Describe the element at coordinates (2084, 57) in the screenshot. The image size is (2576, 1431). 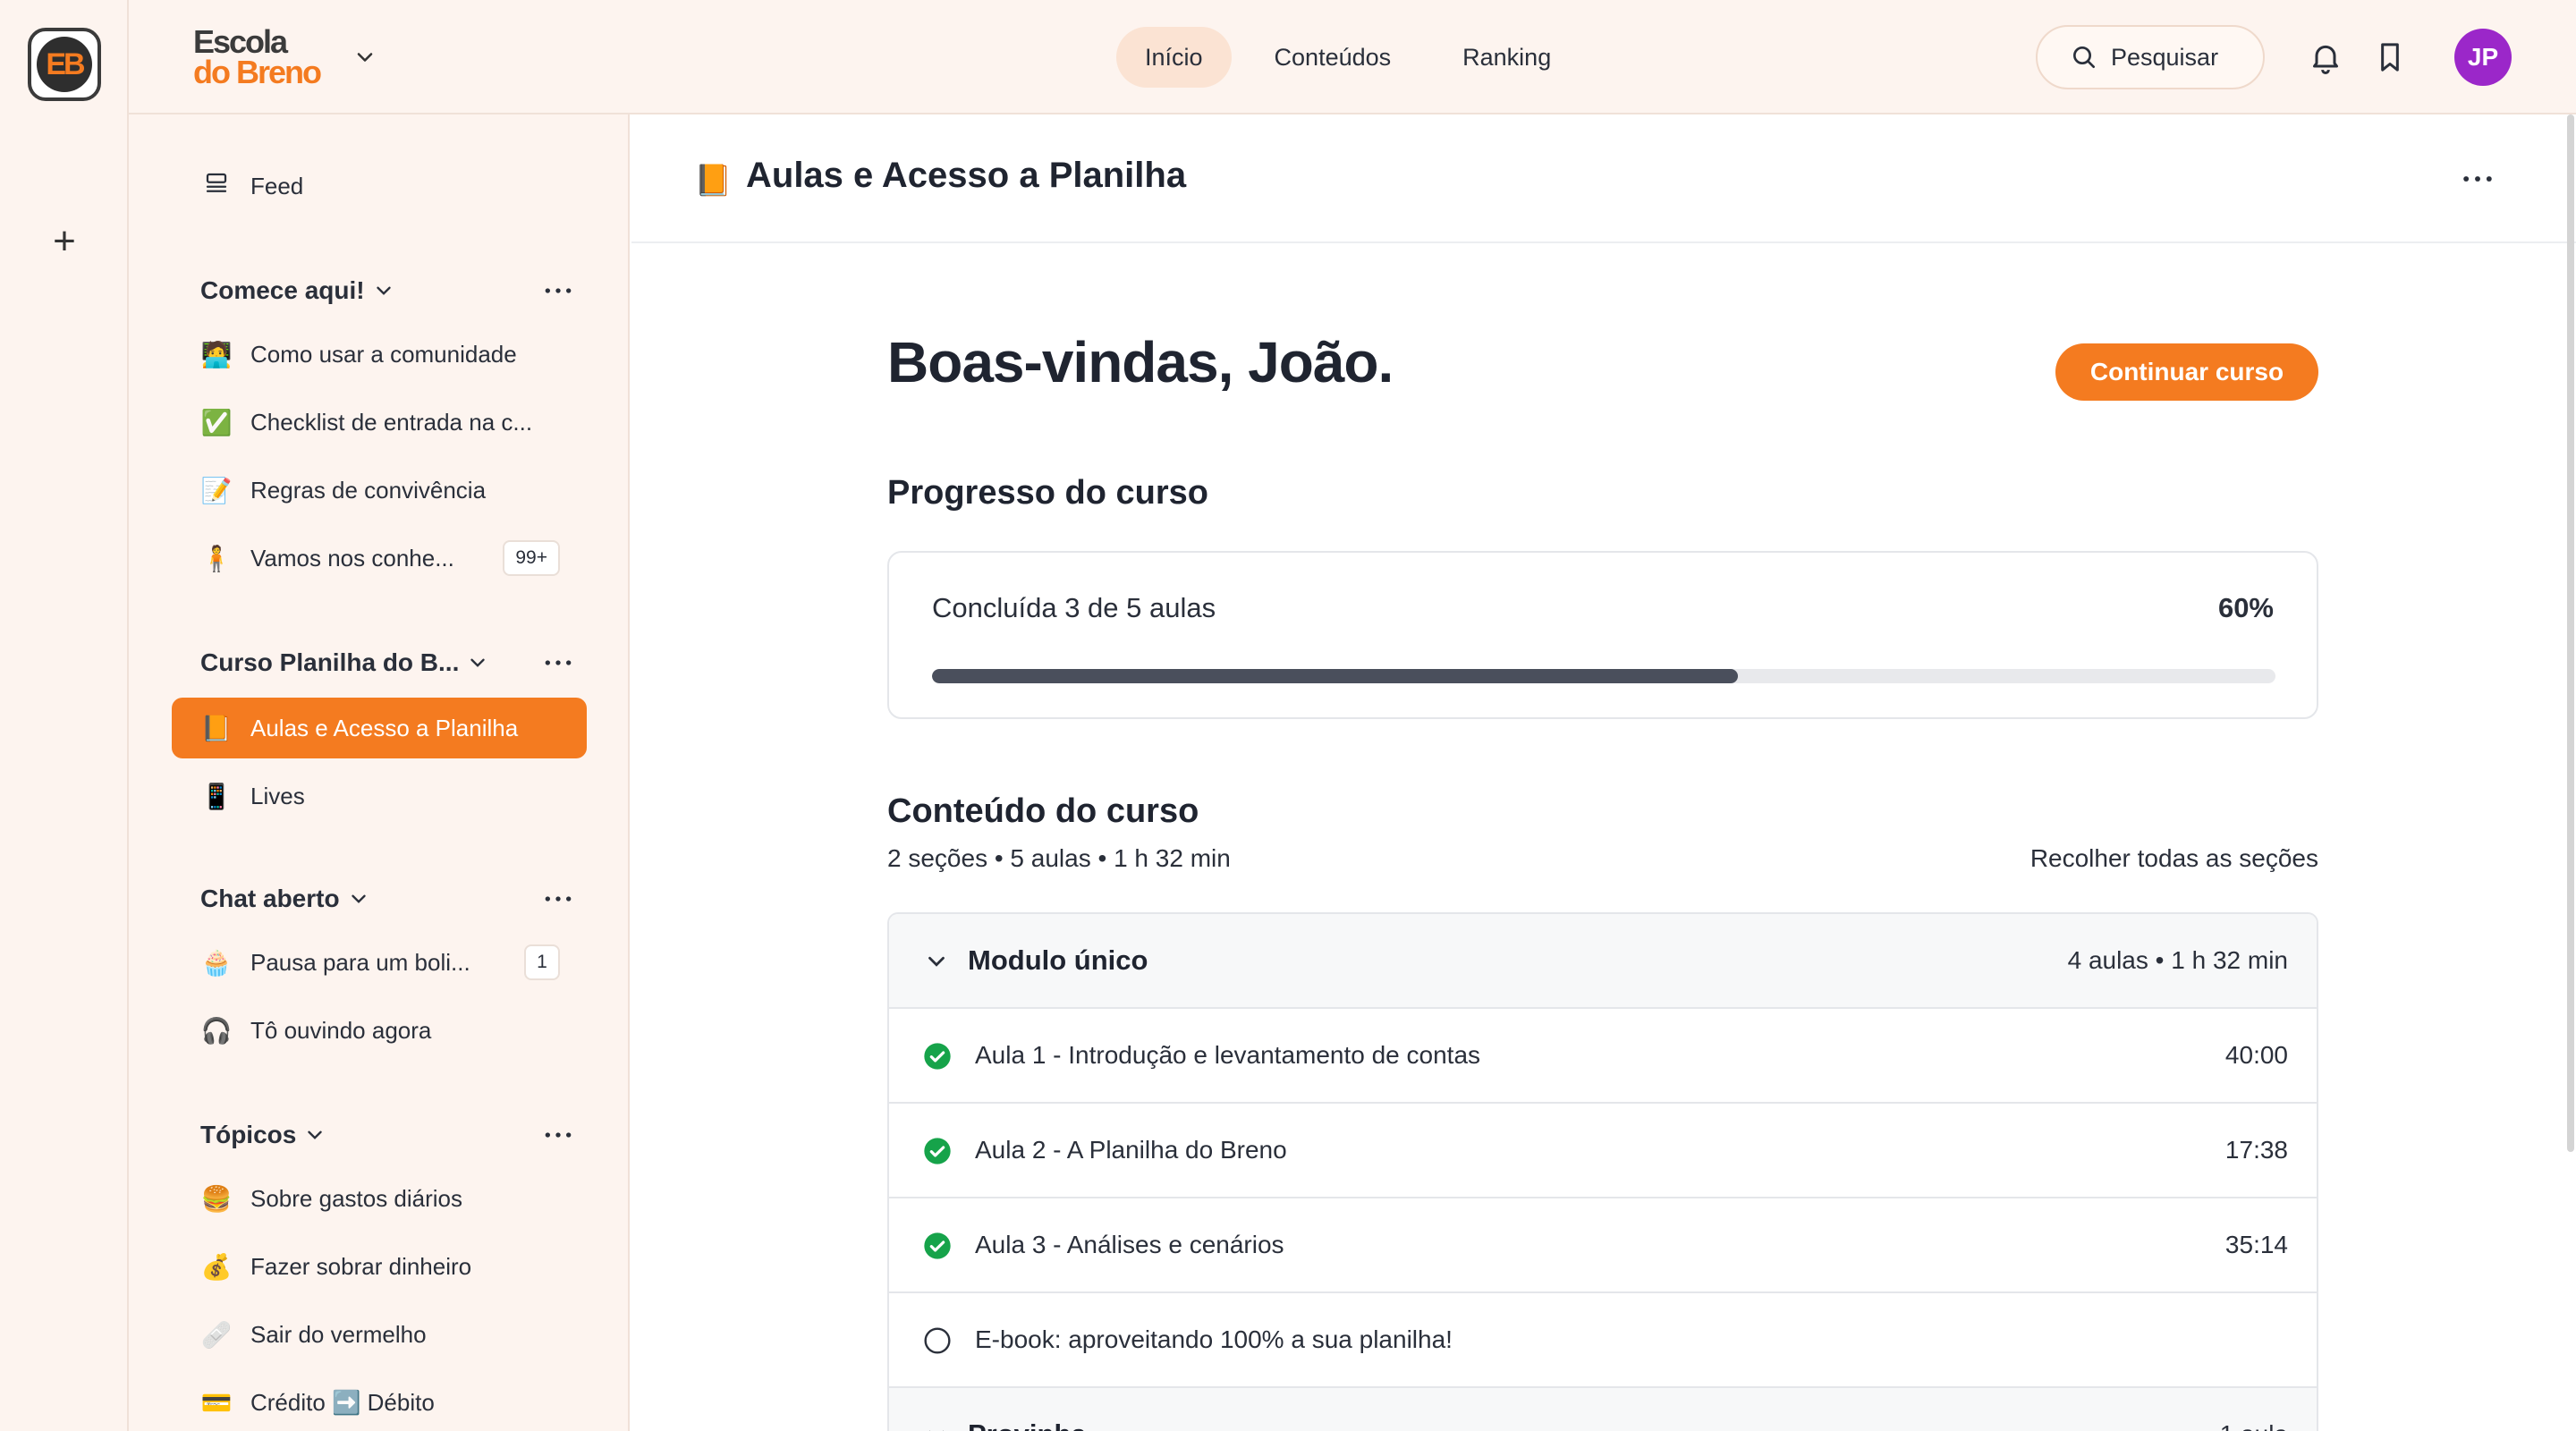
I see `search-icon` at that location.